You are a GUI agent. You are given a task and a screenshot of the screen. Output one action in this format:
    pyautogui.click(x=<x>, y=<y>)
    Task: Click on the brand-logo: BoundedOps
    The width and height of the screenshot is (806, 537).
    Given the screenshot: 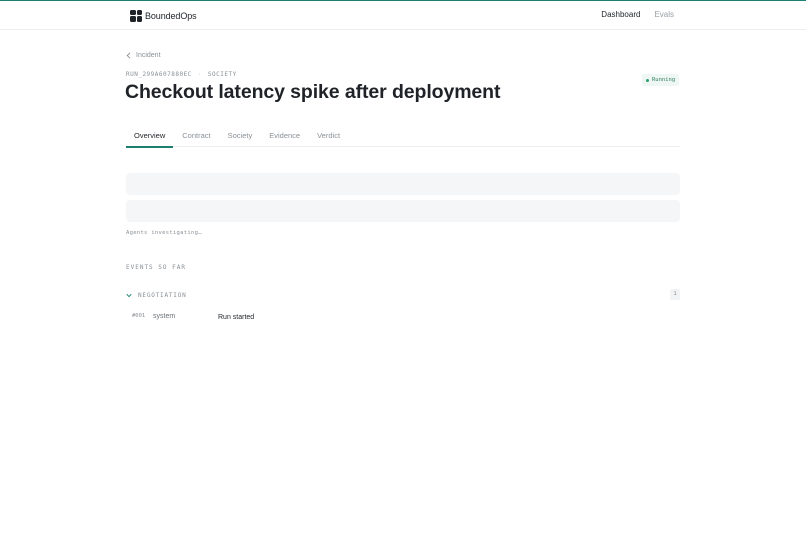 What is the action you would take?
    pyautogui.click(x=163, y=15)
    